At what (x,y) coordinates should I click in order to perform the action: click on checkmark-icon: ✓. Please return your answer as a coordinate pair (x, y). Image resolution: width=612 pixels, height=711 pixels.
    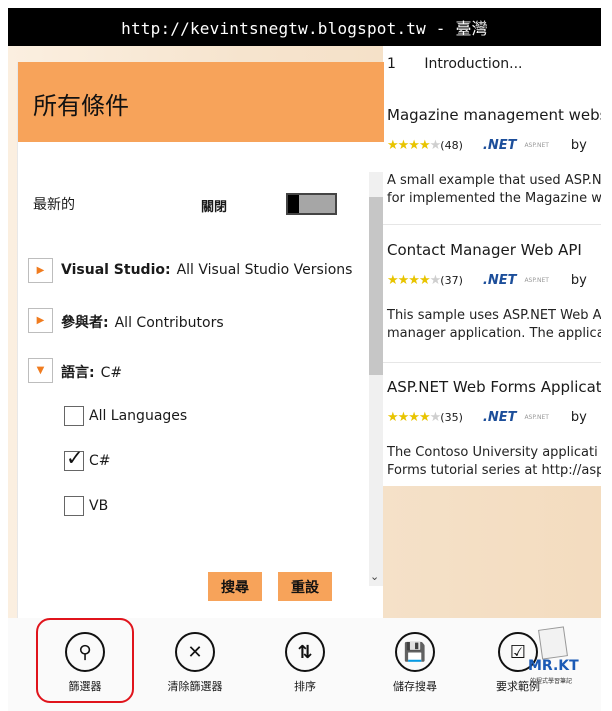
    Looking at the image, I should click on (75, 458).